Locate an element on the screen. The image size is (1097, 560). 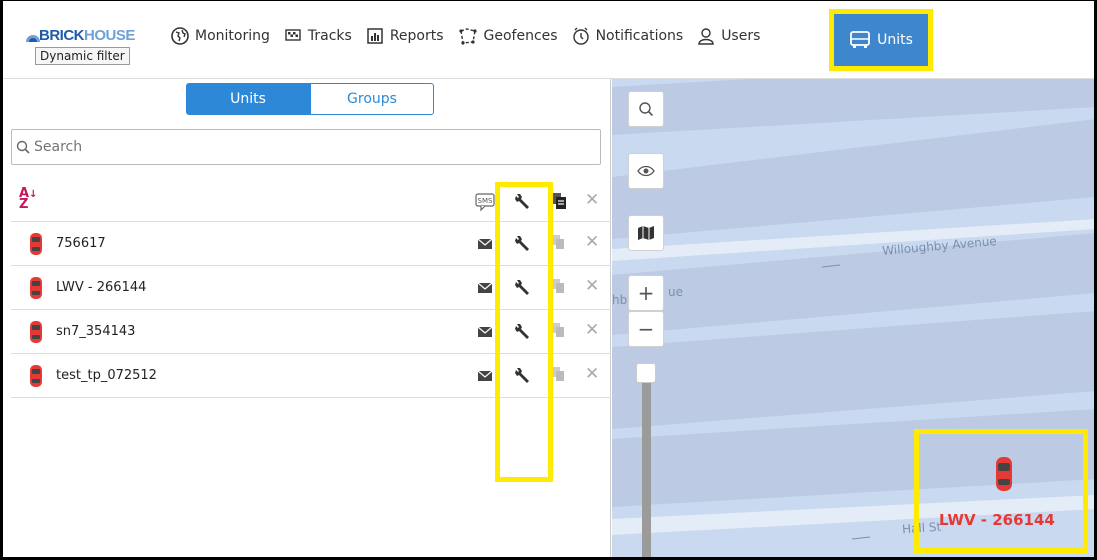
nav-tracks-label: Tracks is located at coordinates (329, 36).